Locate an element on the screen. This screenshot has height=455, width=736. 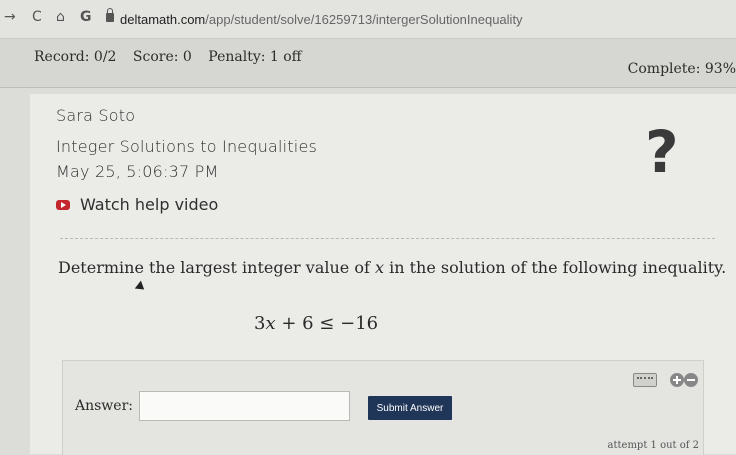
google-icon: G is located at coordinates (86, 17).